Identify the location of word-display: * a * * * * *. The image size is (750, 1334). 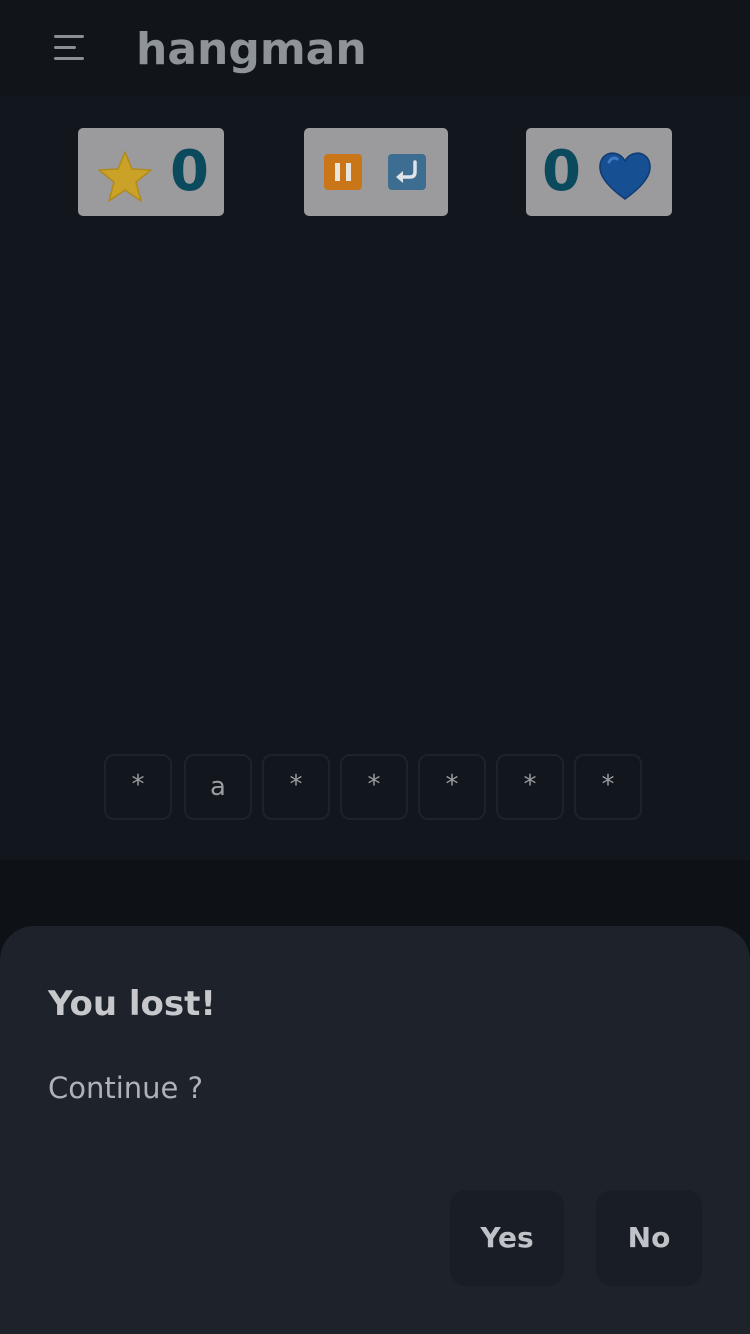
(375, 788).